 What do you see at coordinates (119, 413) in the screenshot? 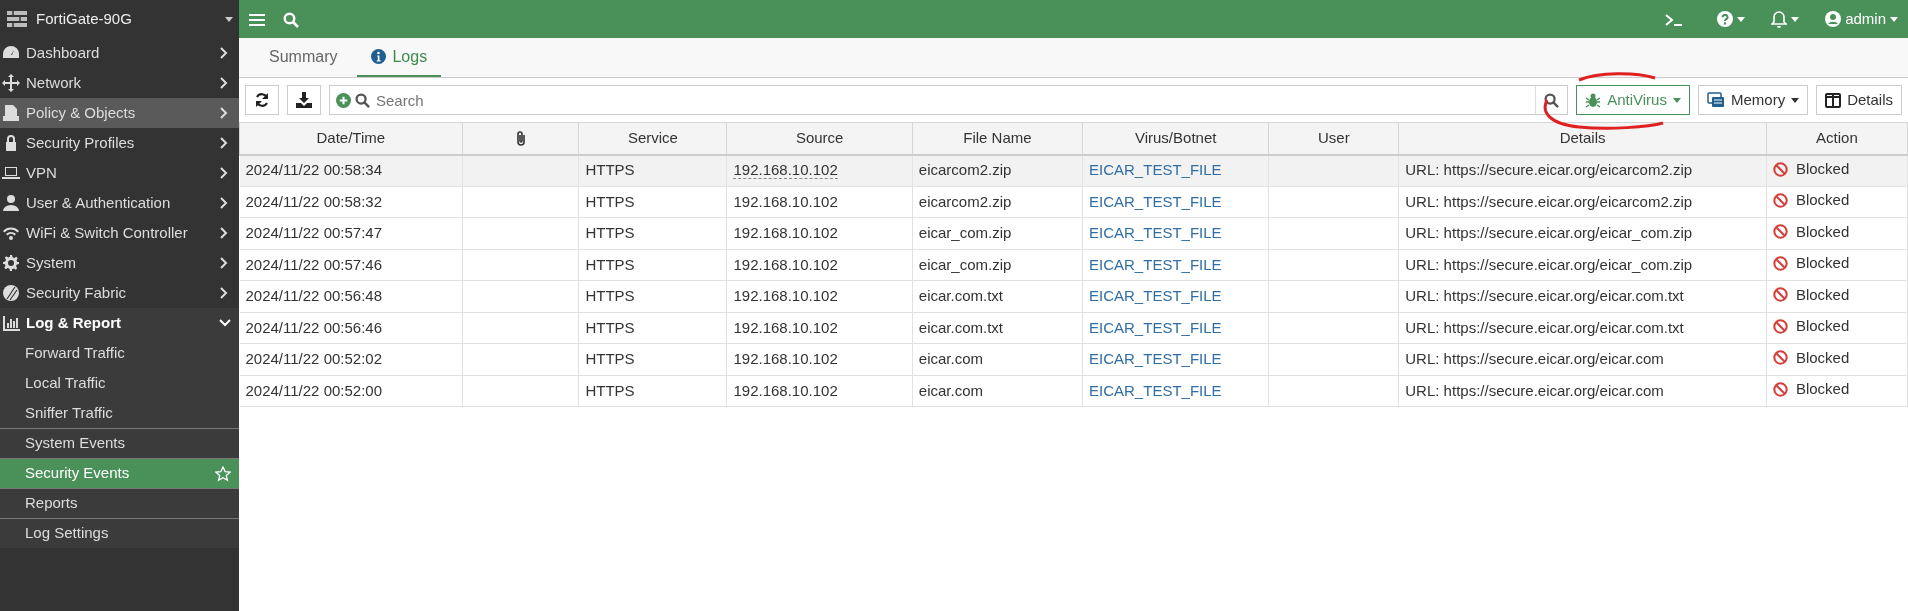
I see `sidebar-subitem: Sniffer Traffic` at bounding box center [119, 413].